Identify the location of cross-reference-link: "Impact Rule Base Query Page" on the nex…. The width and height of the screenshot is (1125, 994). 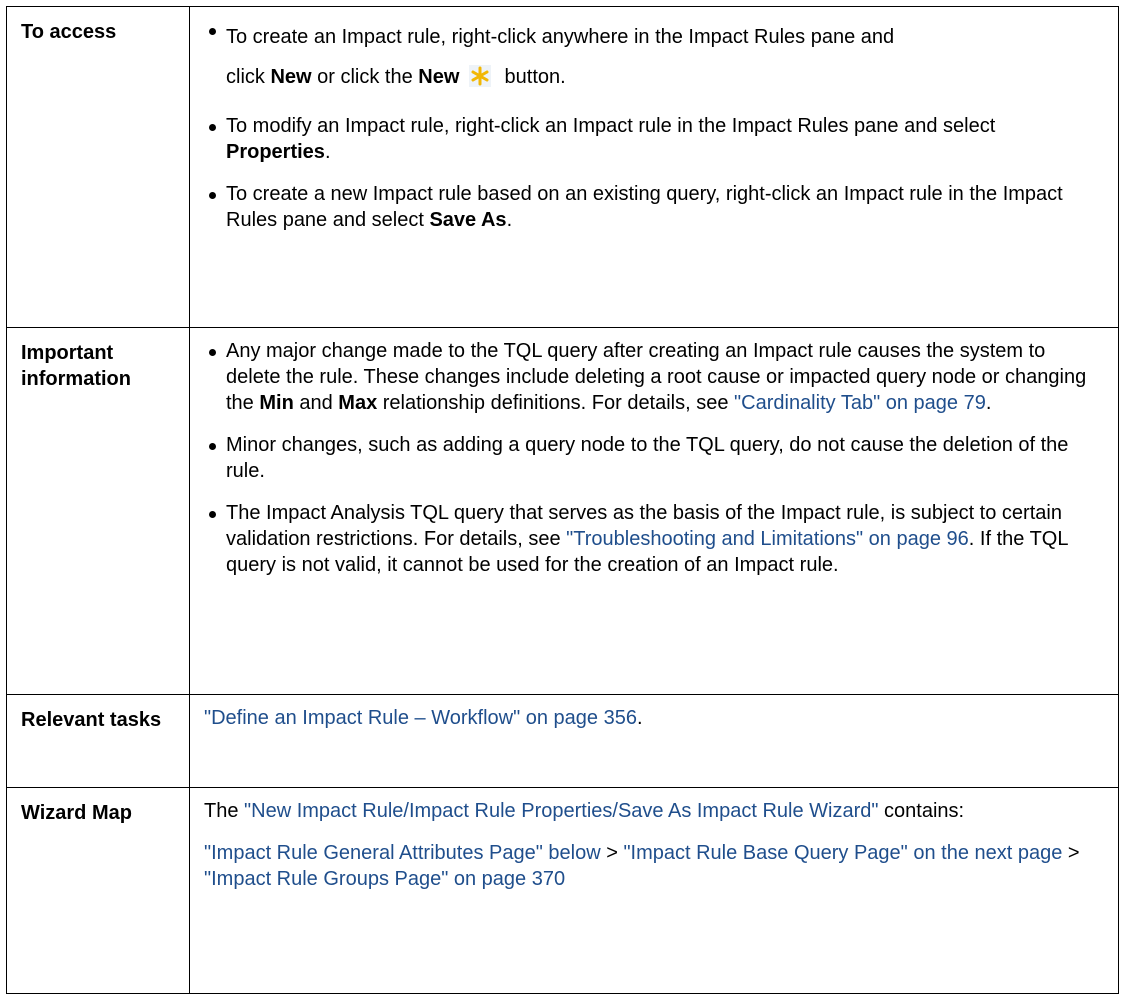
(842, 853).